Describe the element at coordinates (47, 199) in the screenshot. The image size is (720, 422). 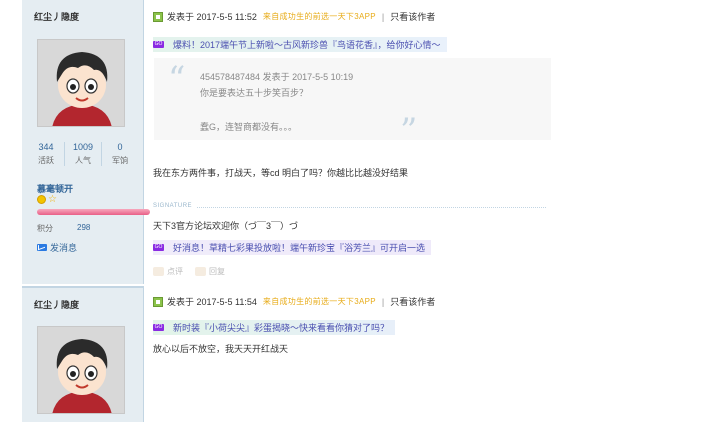
I see `medal-badges: ☆` at that location.